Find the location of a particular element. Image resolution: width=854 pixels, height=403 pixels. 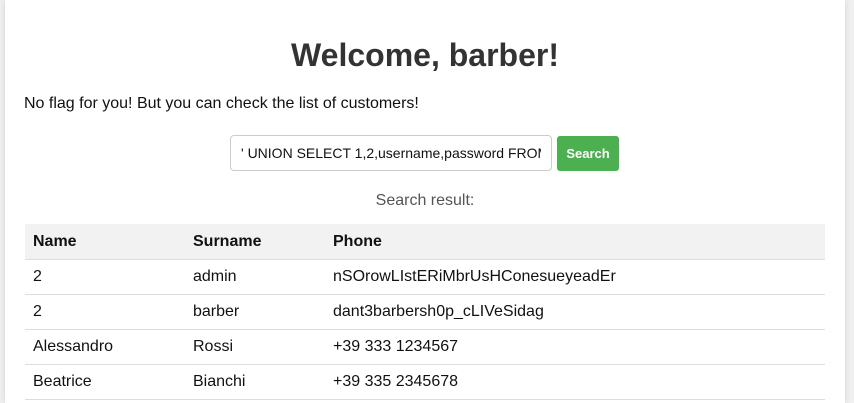

search-input is located at coordinates (391, 153).